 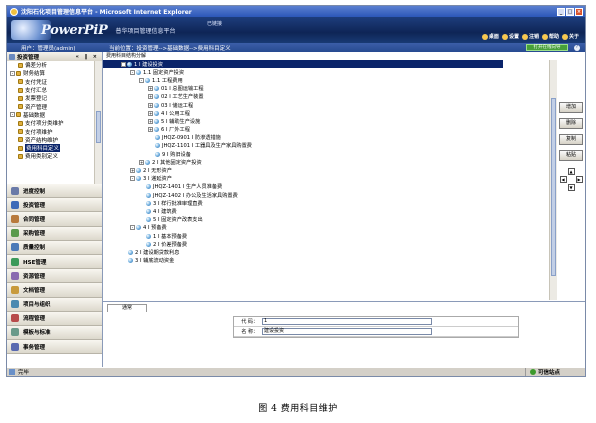 I want to click on tree-node-label: 1.1 工程费用, so click(x=167, y=80).